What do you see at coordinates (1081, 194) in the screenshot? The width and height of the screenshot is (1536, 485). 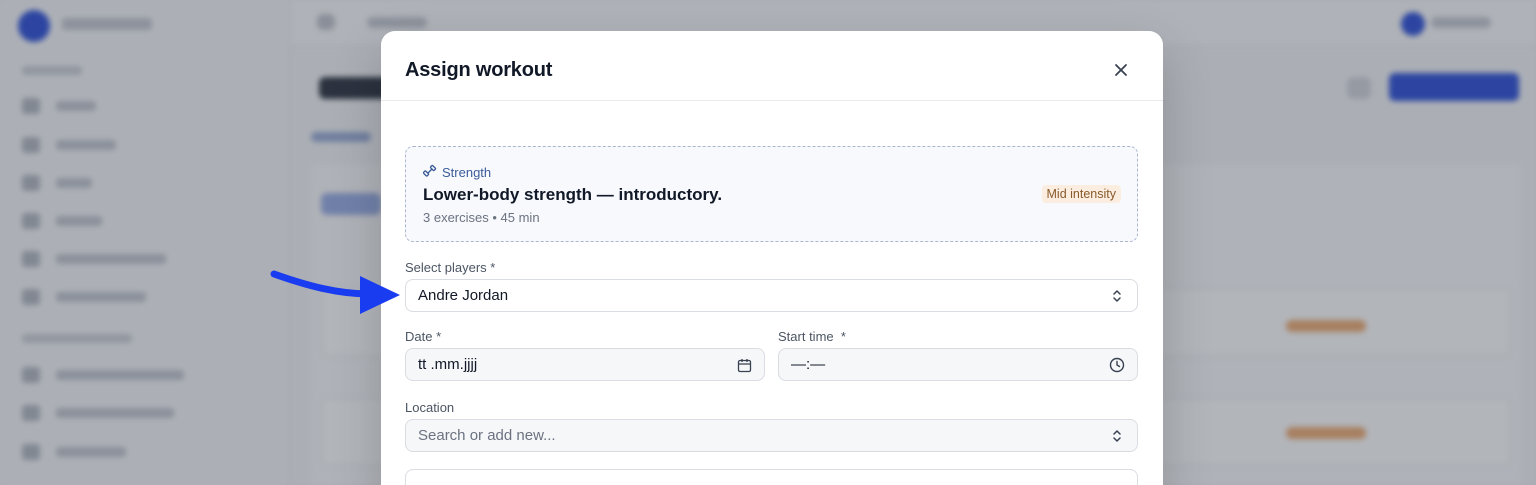 I see `intensity-badge: Mid intensity` at bounding box center [1081, 194].